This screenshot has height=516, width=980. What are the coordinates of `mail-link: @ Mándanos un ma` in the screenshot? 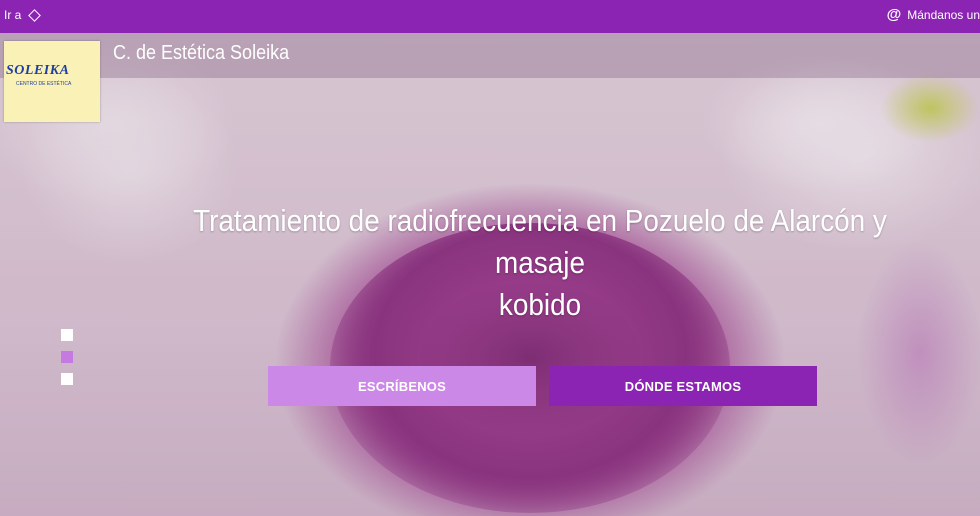 It's located at (933, 14).